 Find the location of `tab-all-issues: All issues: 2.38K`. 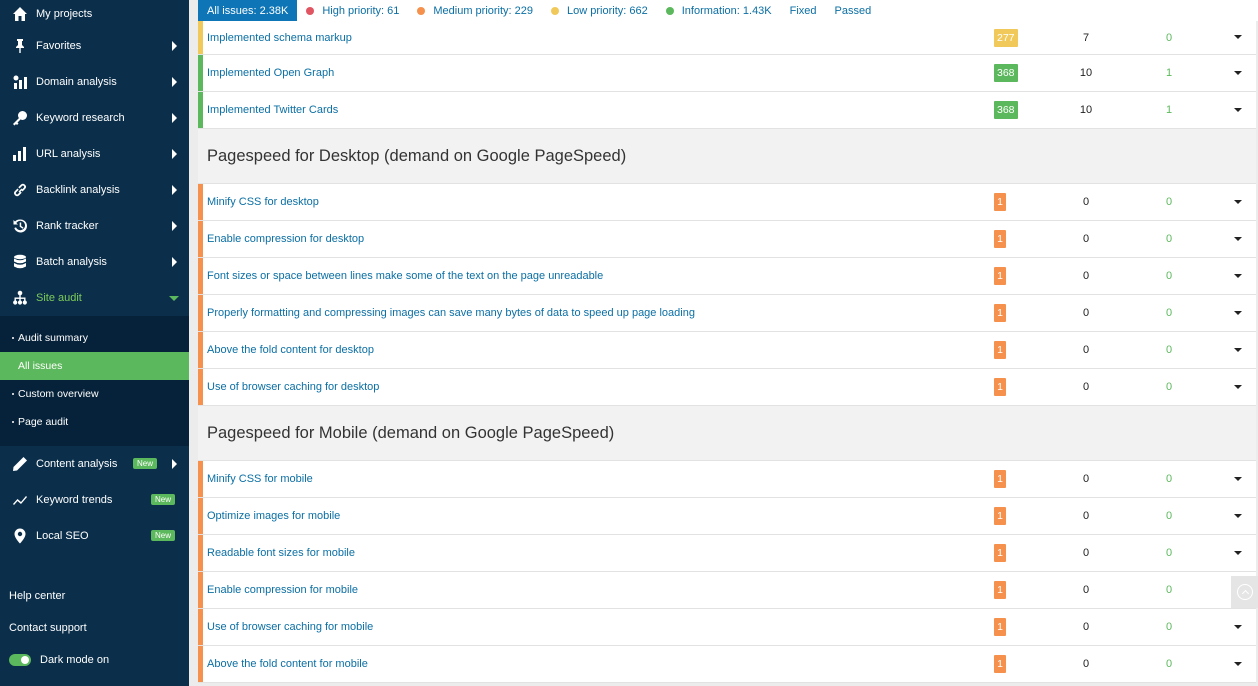

tab-all-issues: All issues: 2.38K is located at coordinates (248, 10).